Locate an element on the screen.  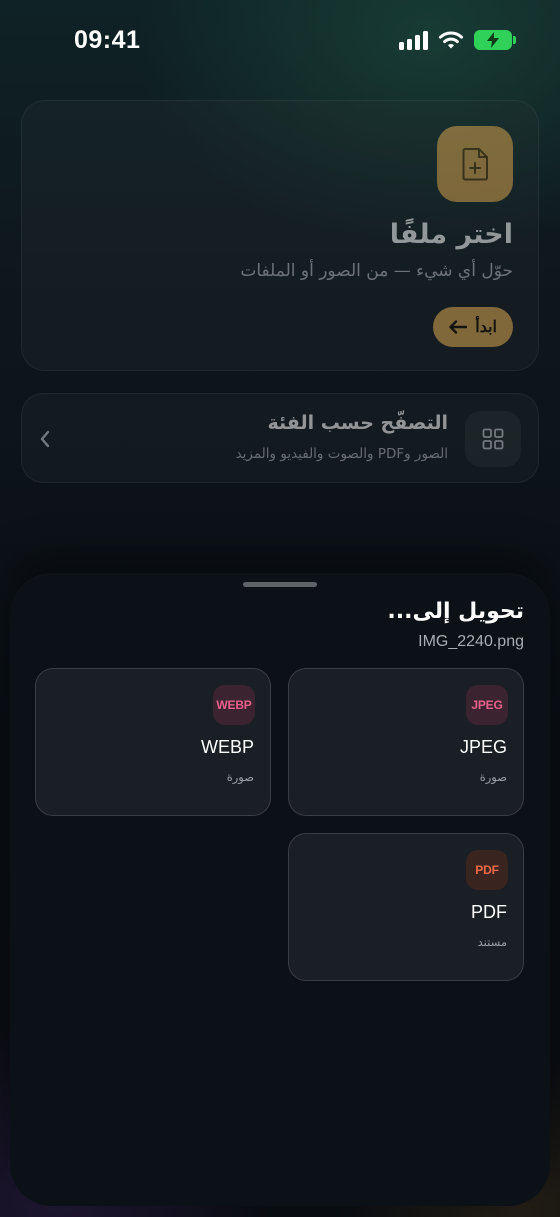
arrow-left-icon is located at coordinates (458, 327).